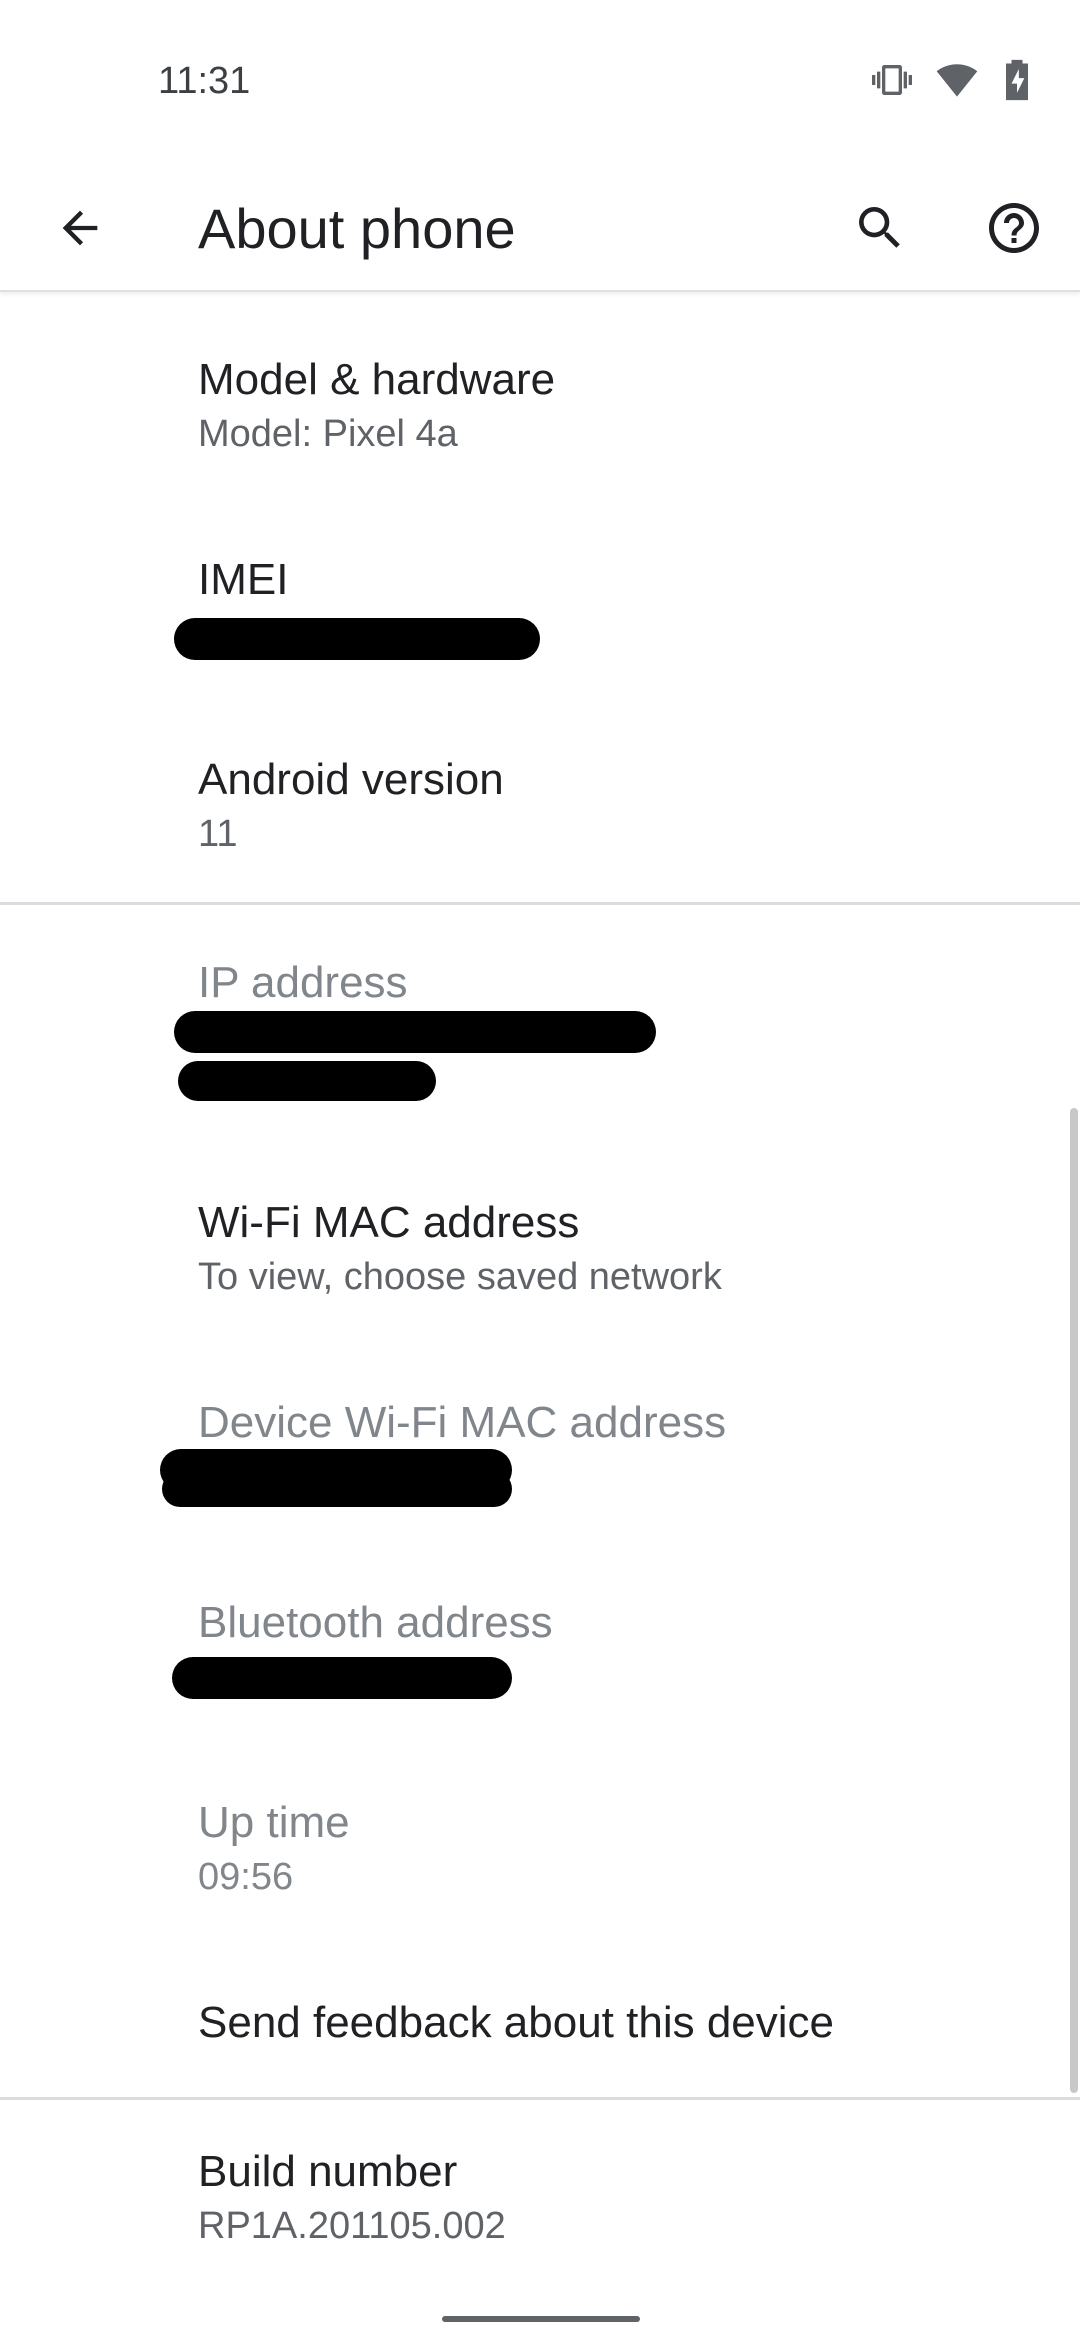 The width and height of the screenshot is (1080, 2340). What do you see at coordinates (540, 231) in the screenshot?
I see `app-bar: About phone` at bounding box center [540, 231].